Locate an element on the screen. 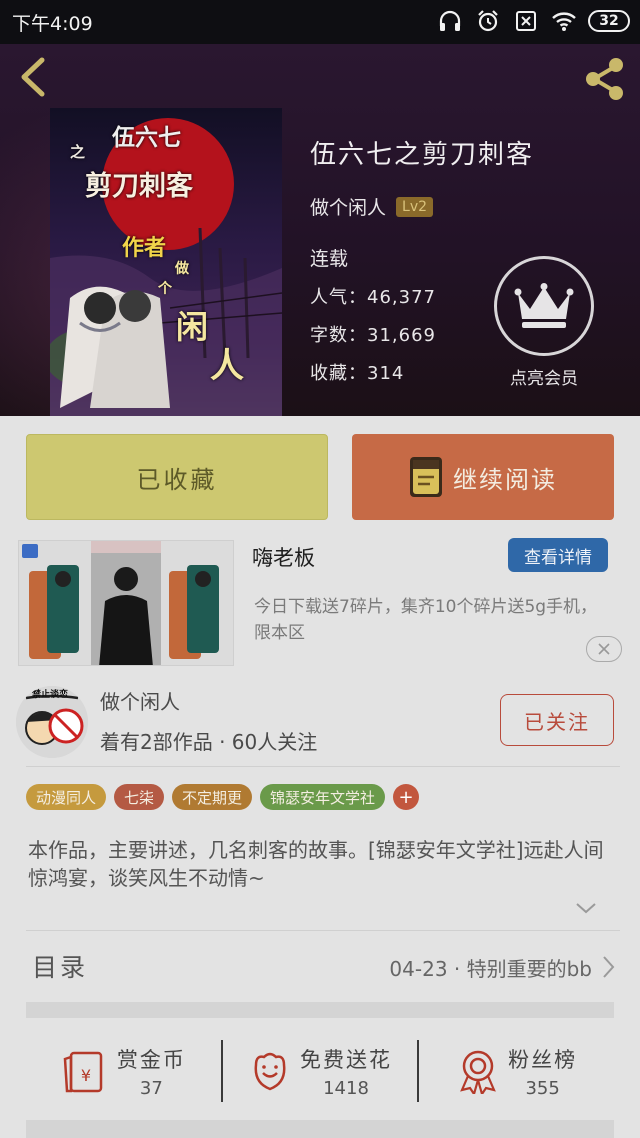 Image resolution: width=640 pixels, height=1138 pixels. avatar: 禁止谈恋 is located at coordinates (52, 722).